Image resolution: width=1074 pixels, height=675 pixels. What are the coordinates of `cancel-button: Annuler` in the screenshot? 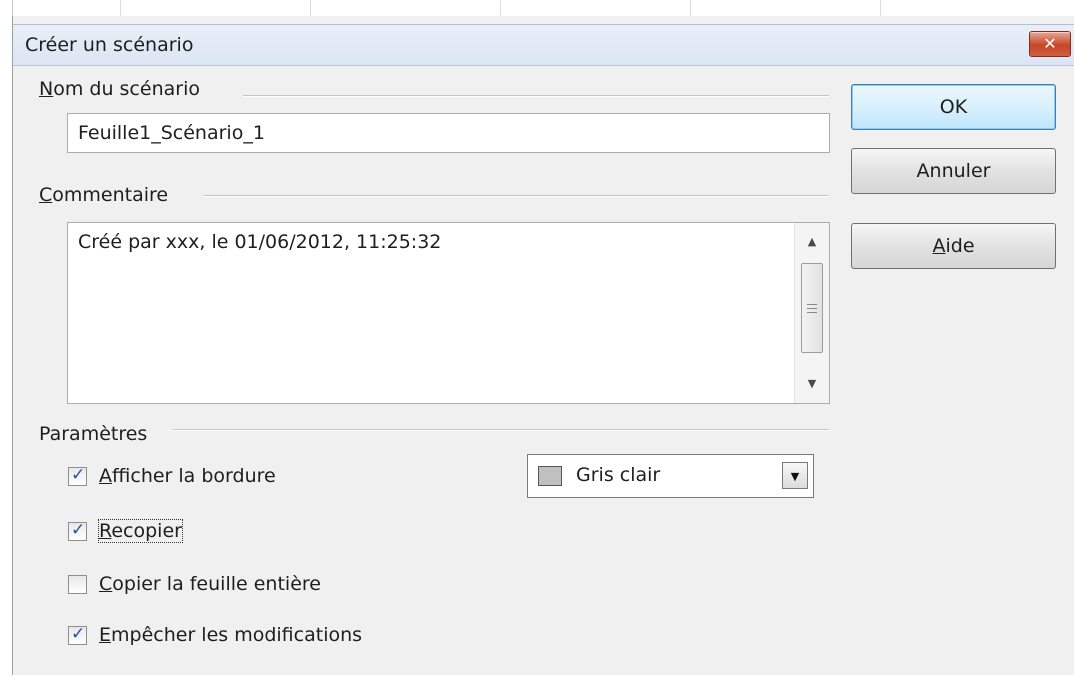 It's located at (953, 171).